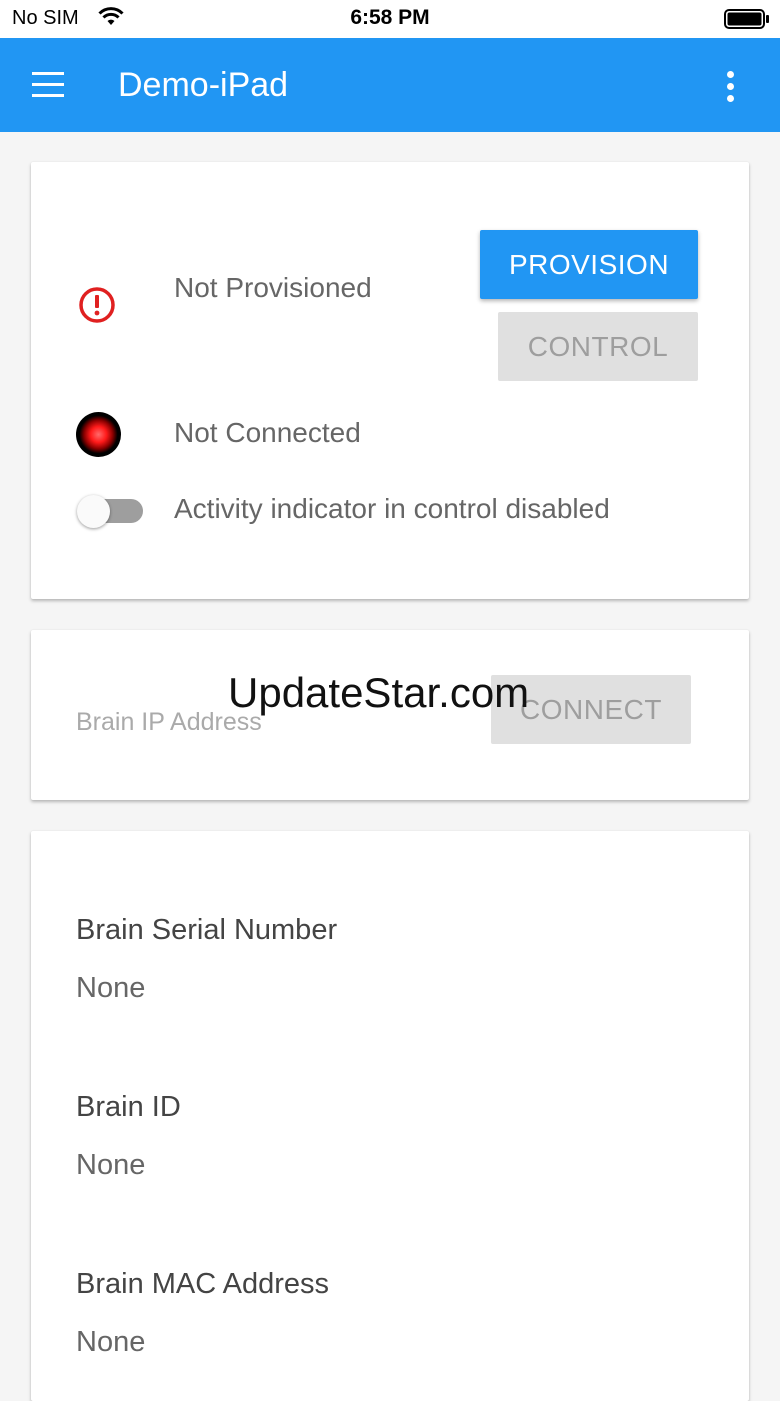 The width and height of the screenshot is (780, 1401). Describe the element at coordinates (390, 715) in the screenshot. I see `connect-card: CONNECT UpdateStar.com` at that location.